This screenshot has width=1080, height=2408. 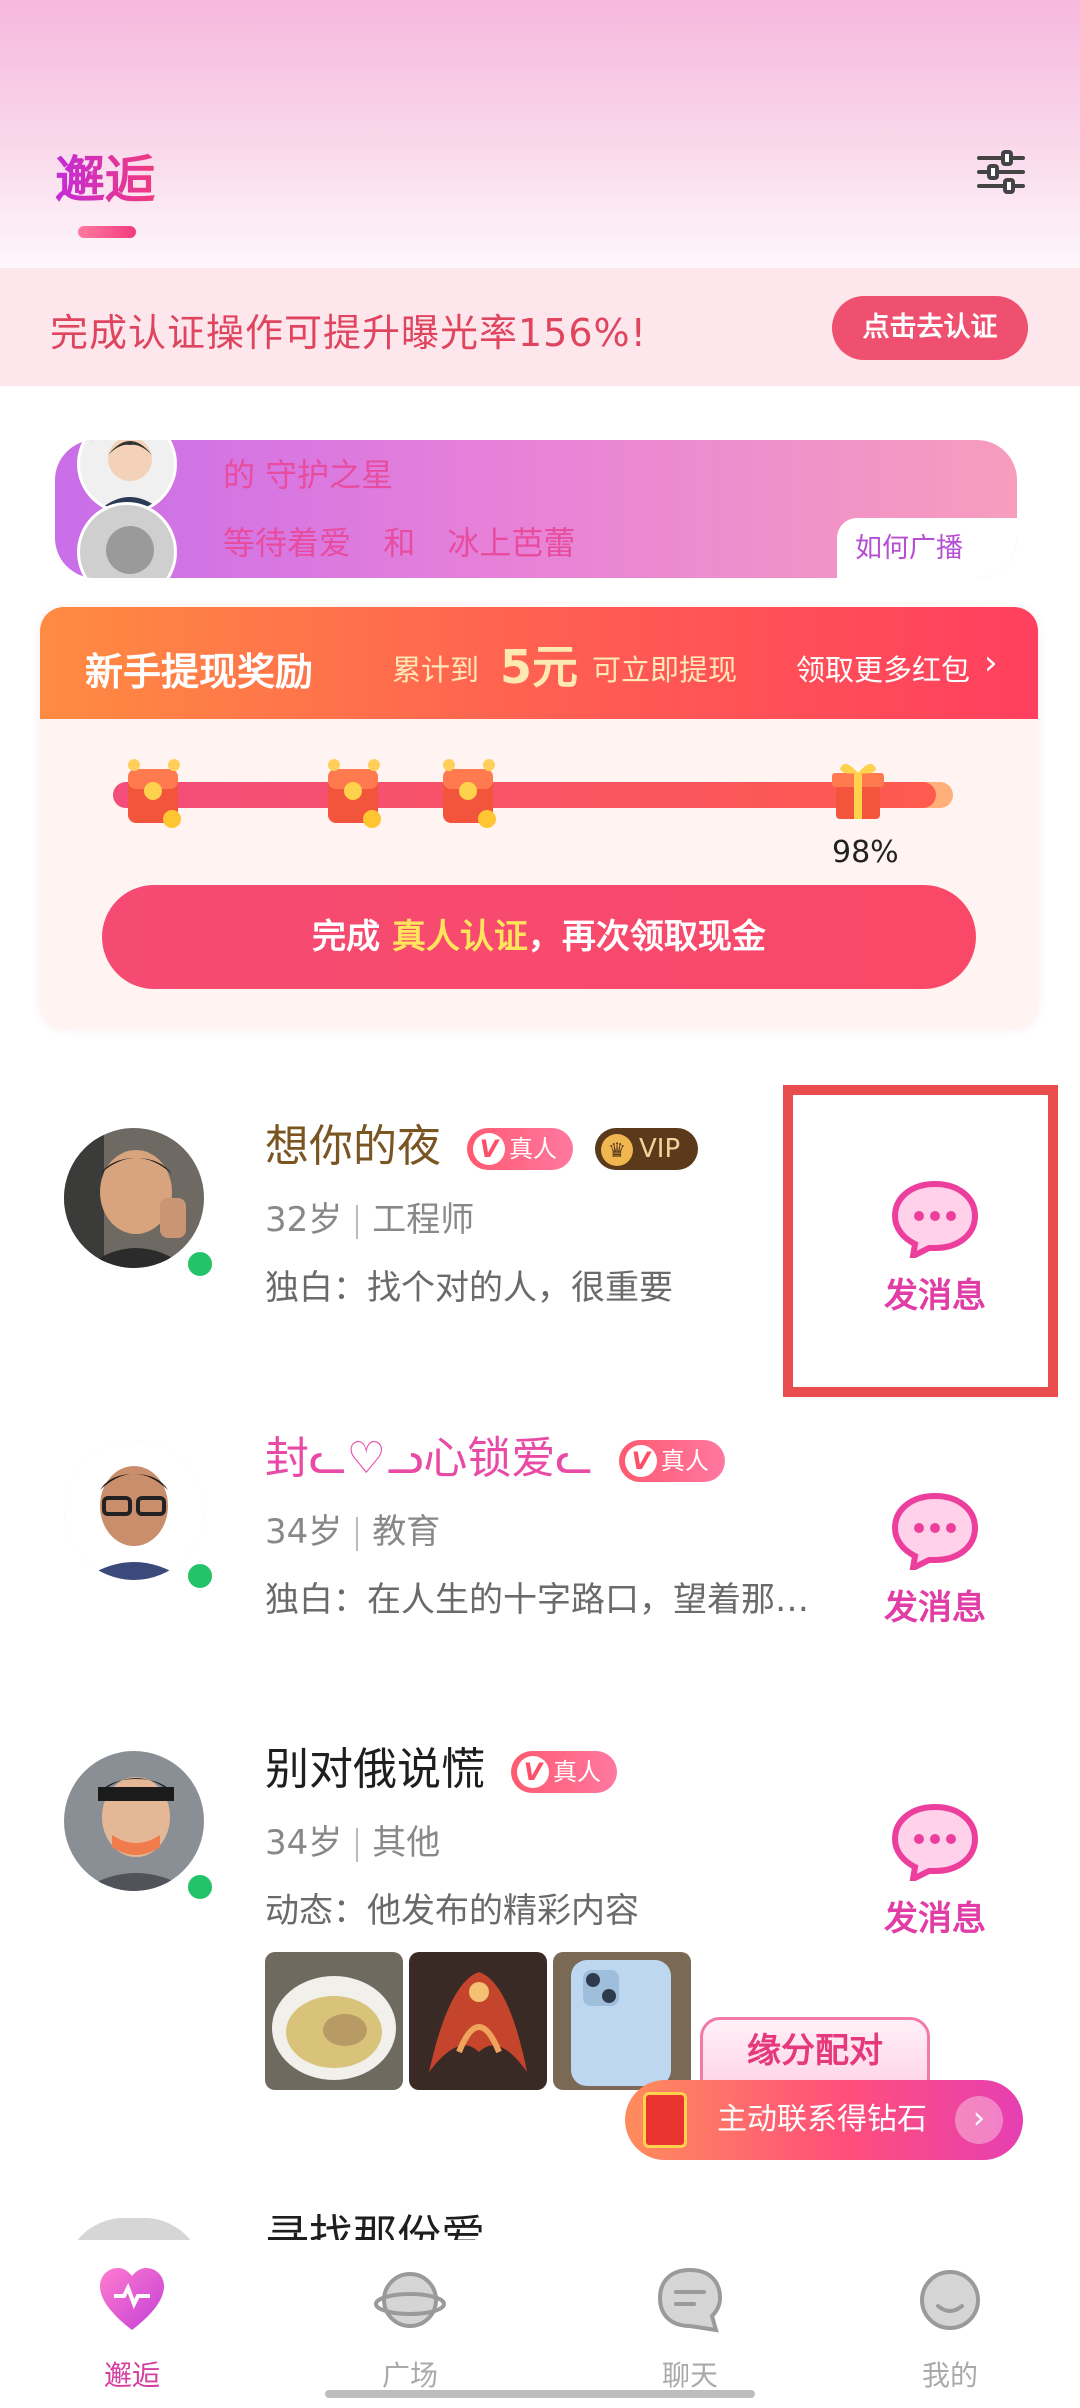 I want to click on nav-chat: 聊天, so click(x=690, y=2329).